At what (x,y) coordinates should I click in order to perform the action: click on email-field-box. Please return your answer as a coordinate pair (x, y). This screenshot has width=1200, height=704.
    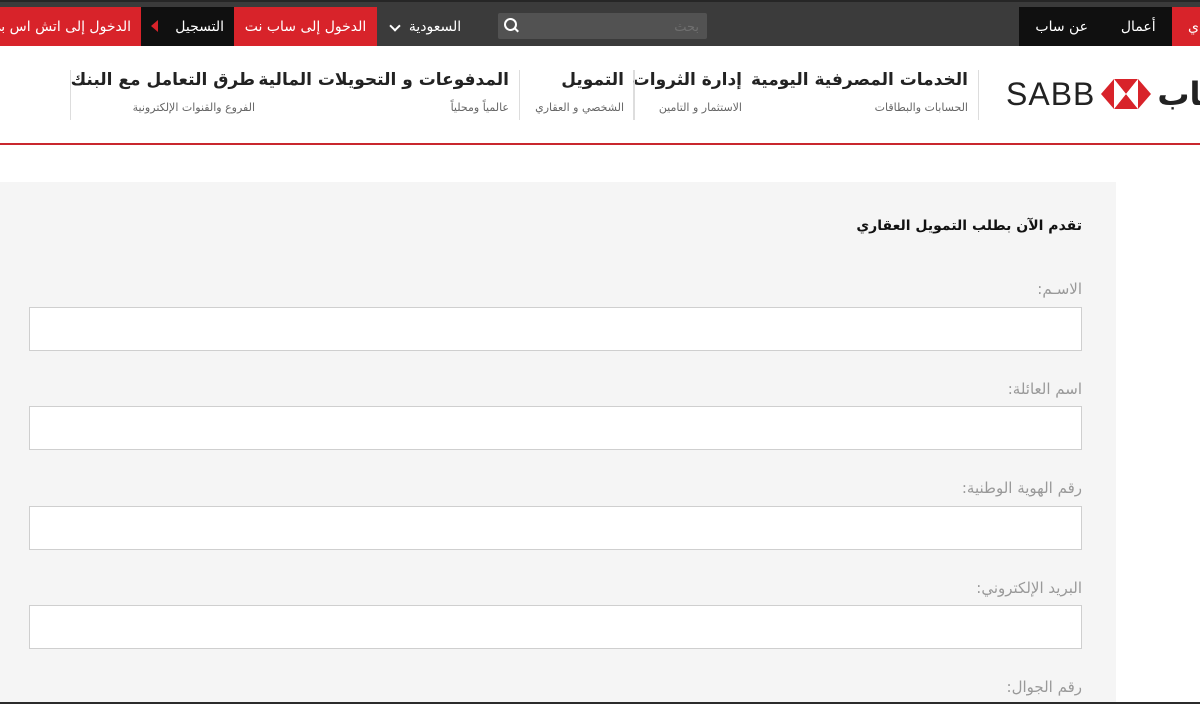
    Looking at the image, I should click on (555, 627).